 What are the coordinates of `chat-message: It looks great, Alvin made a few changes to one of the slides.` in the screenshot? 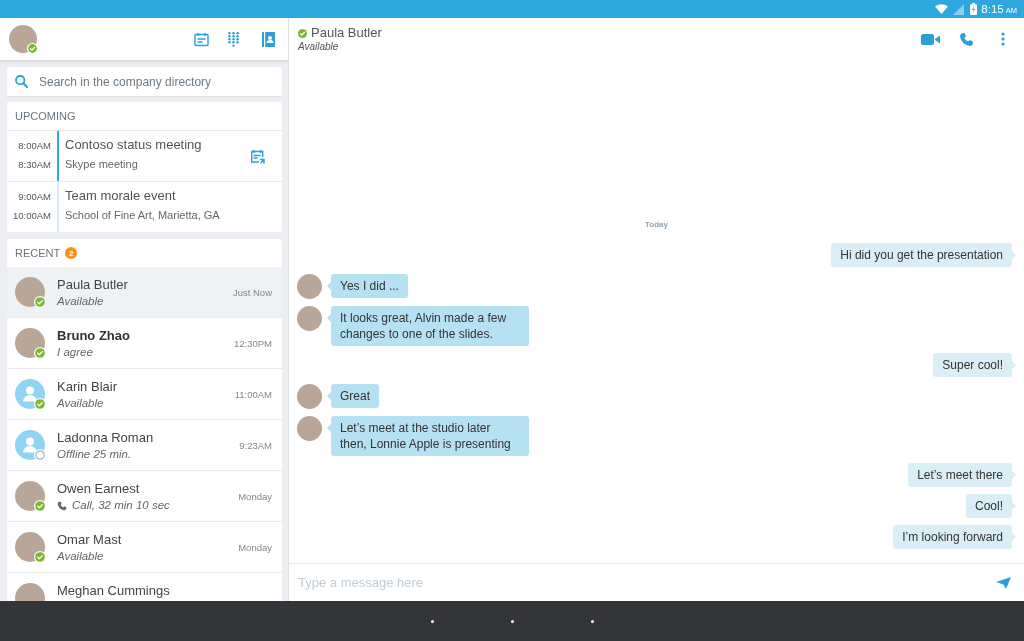 It's located at (428, 326).